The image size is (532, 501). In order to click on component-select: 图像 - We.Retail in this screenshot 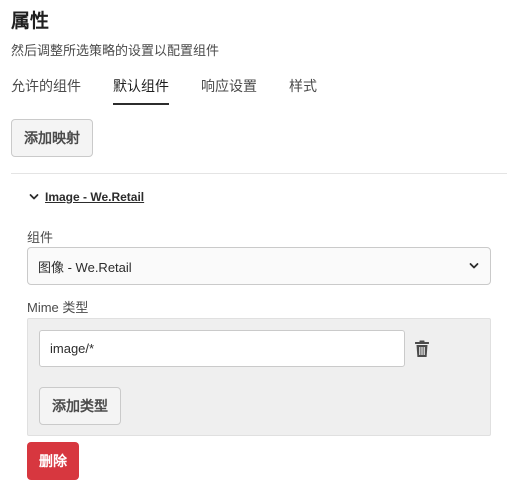, I will do `click(259, 266)`.